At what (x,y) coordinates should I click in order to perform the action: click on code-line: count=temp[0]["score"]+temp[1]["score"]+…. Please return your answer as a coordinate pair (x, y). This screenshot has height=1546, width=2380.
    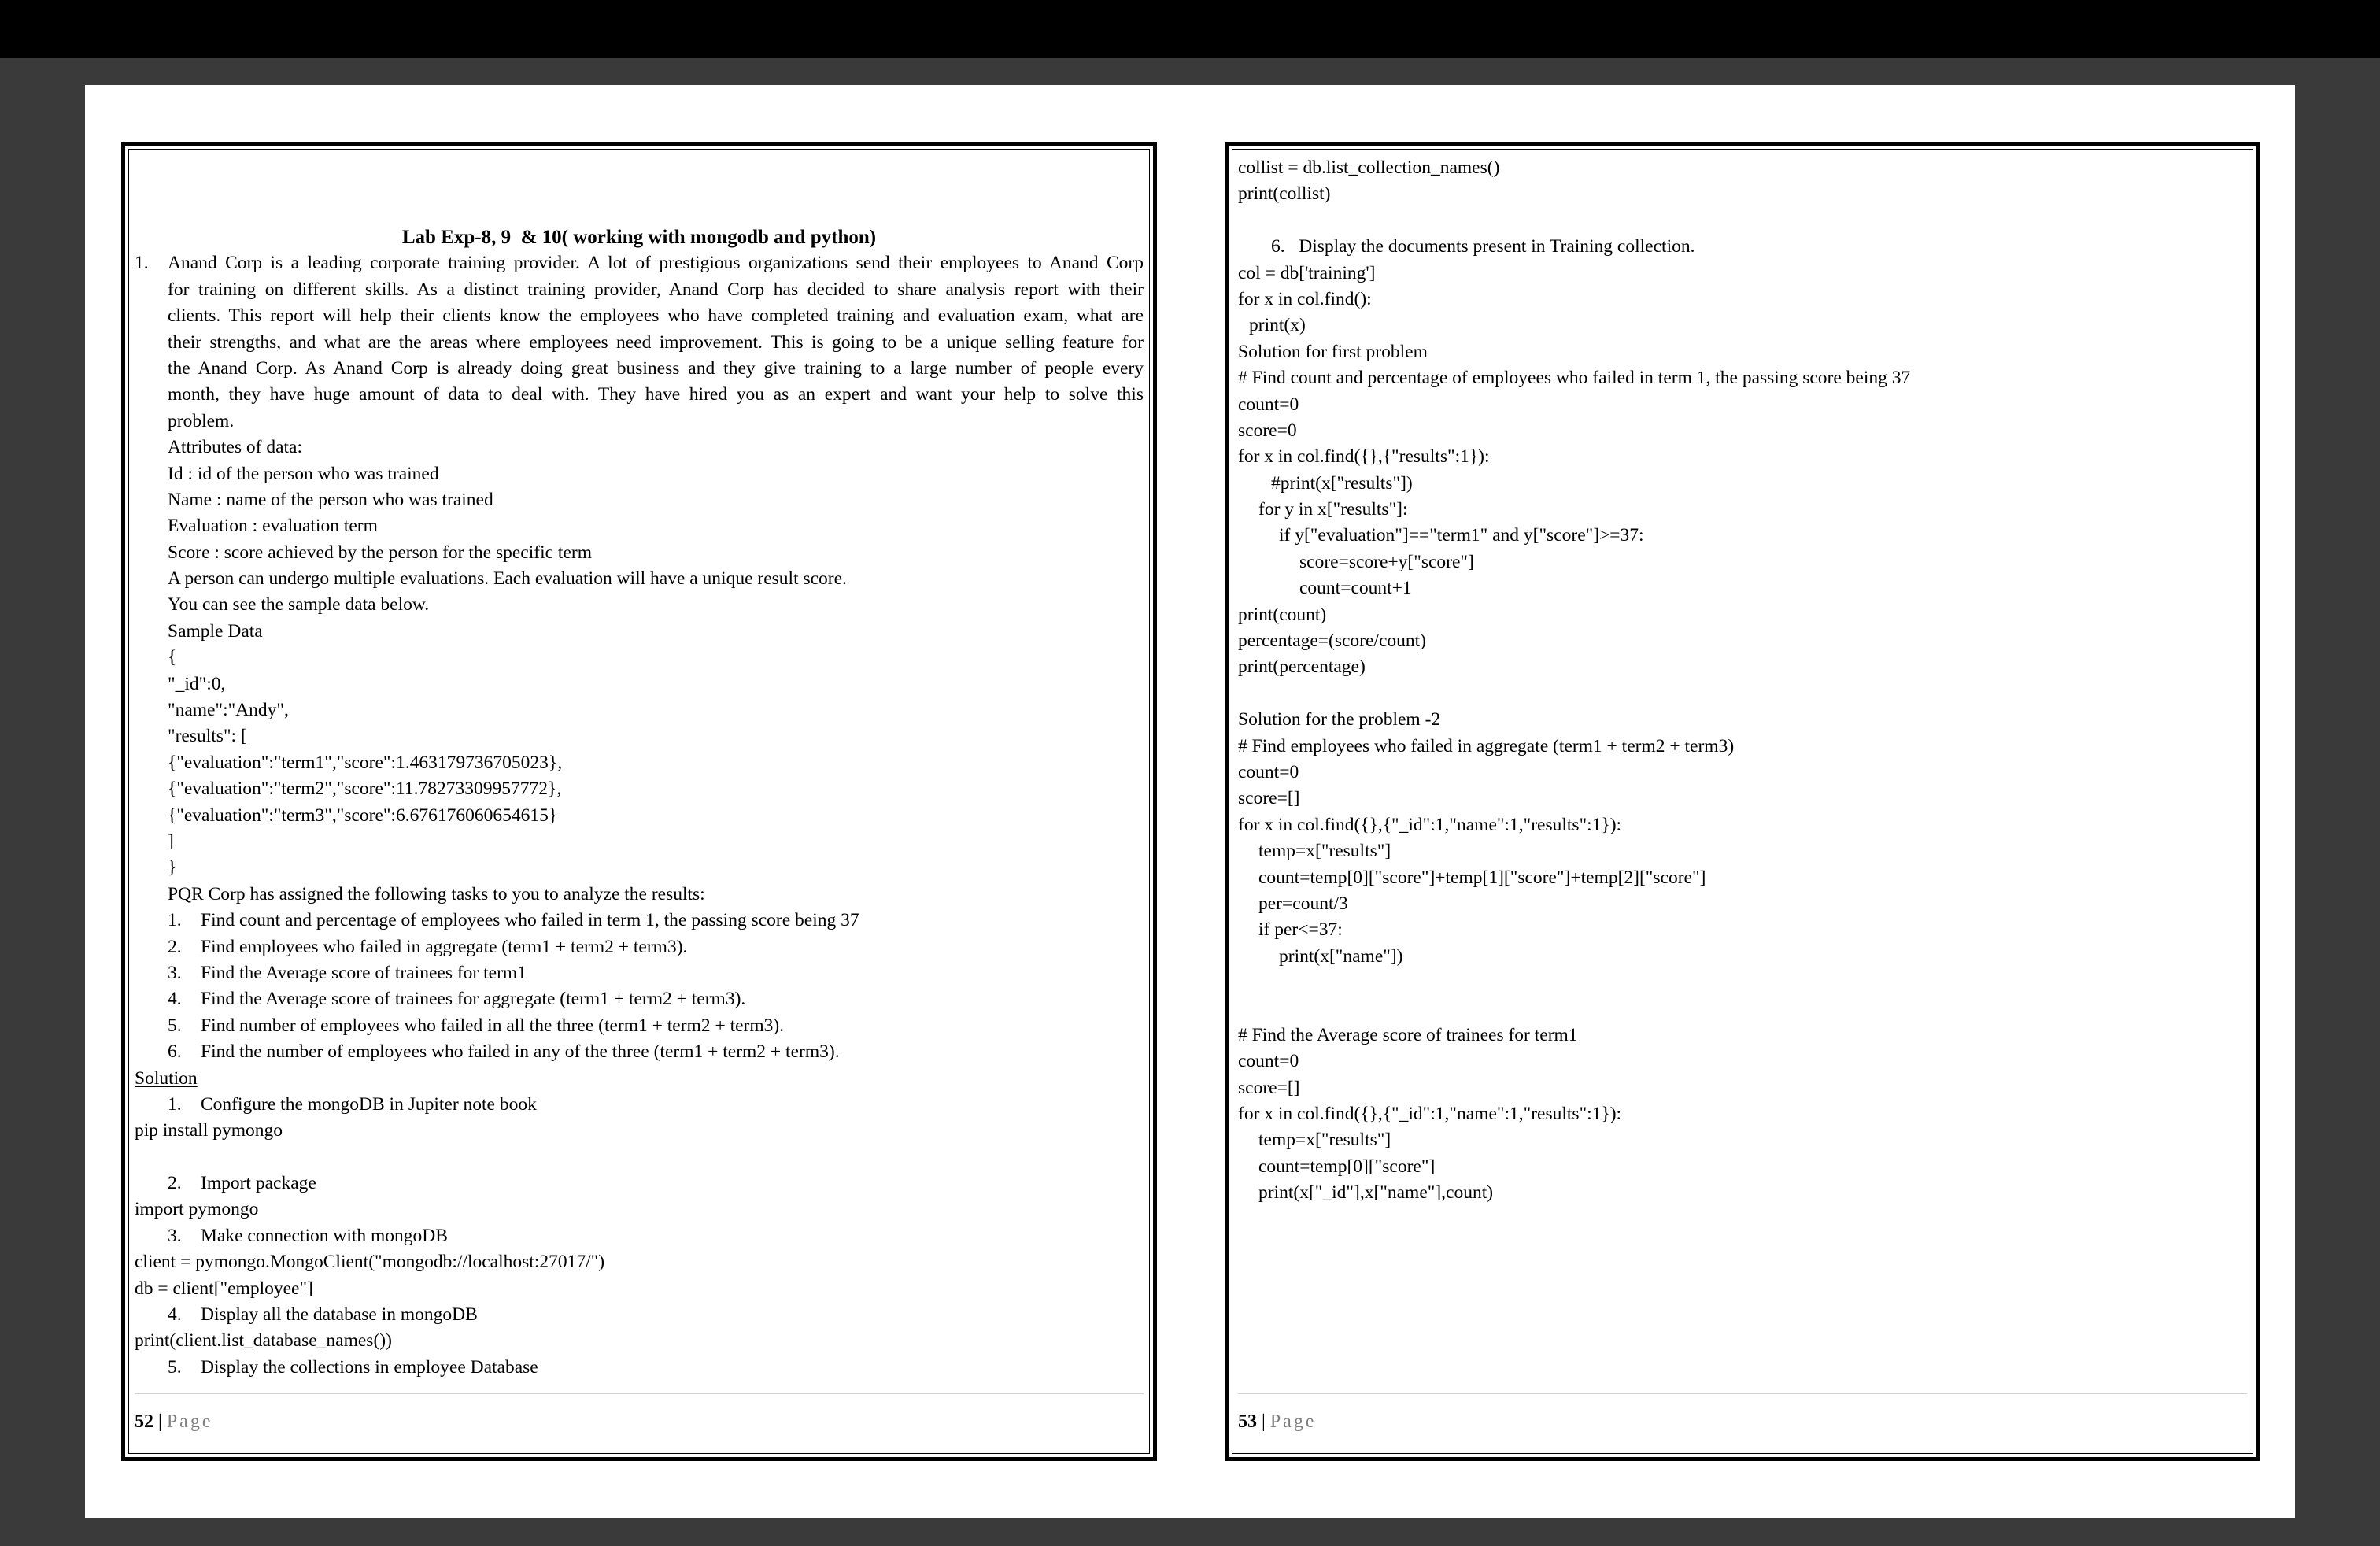
    Looking at the image, I should click on (1482, 877).